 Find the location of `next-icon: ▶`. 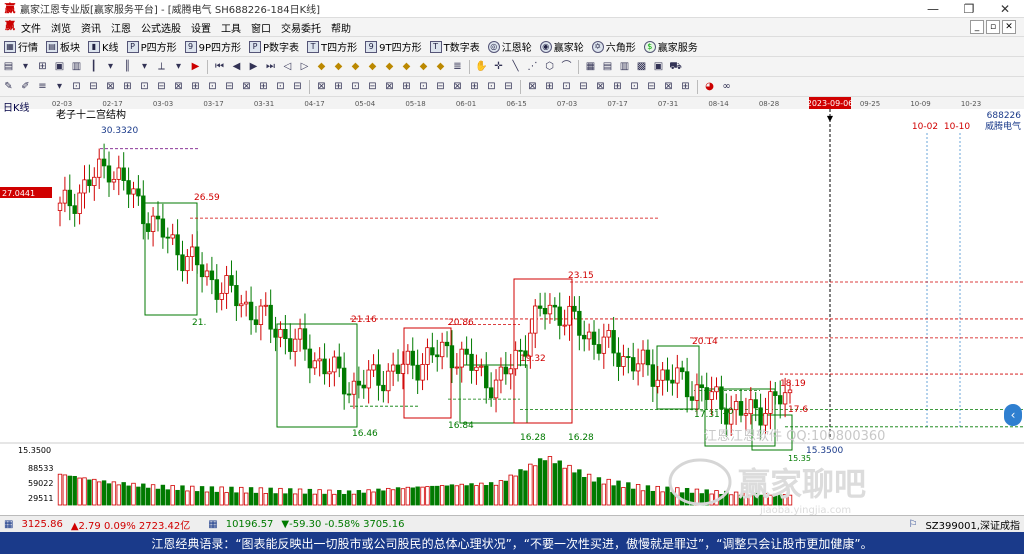

next-icon: ▶ is located at coordinates (254, 67).